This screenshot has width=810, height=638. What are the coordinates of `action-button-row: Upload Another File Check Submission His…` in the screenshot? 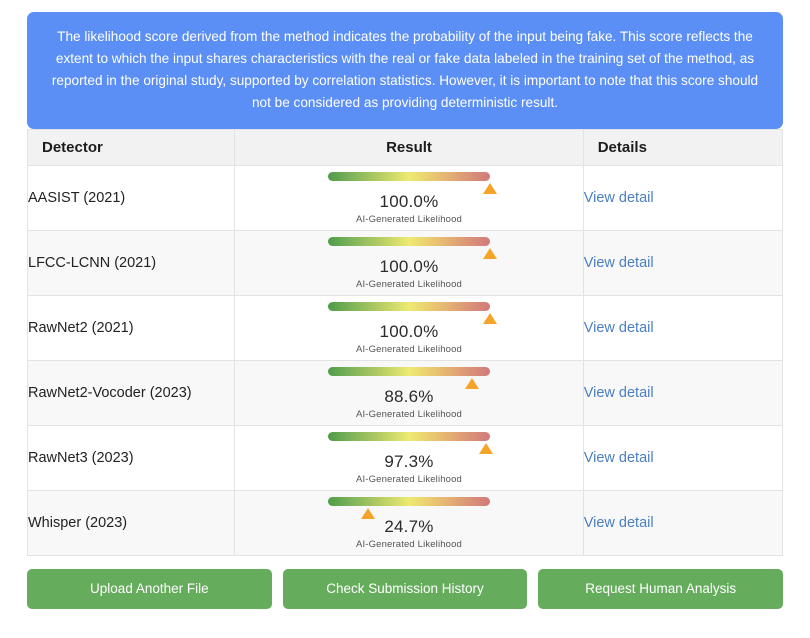 It's located at (405, 589).